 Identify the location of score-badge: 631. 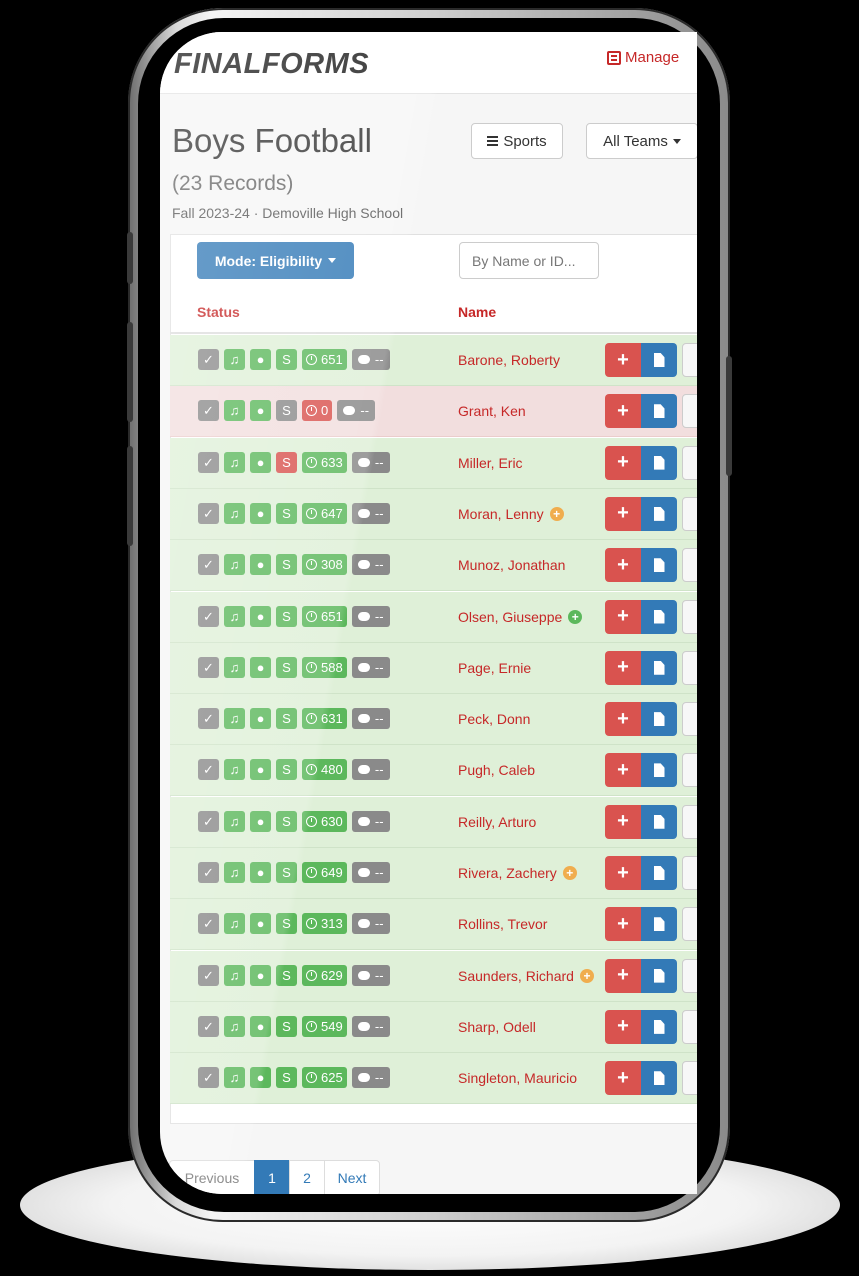
(324, 719).